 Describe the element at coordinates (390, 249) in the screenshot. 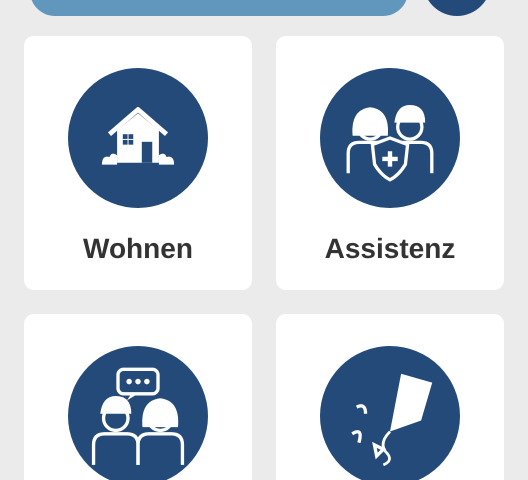

I see `card-label: Assistenz` at that location.